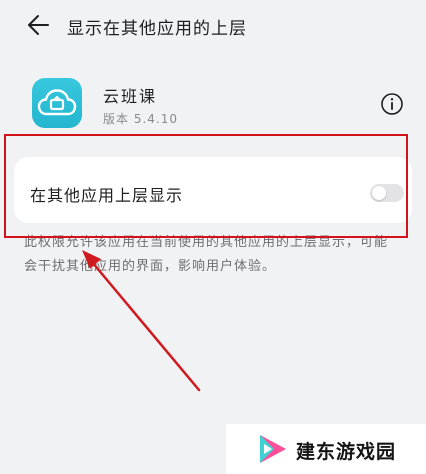 This screenshot has width=426, height=474. I want to click on overlay-permission-toggle, so click(387, 193).